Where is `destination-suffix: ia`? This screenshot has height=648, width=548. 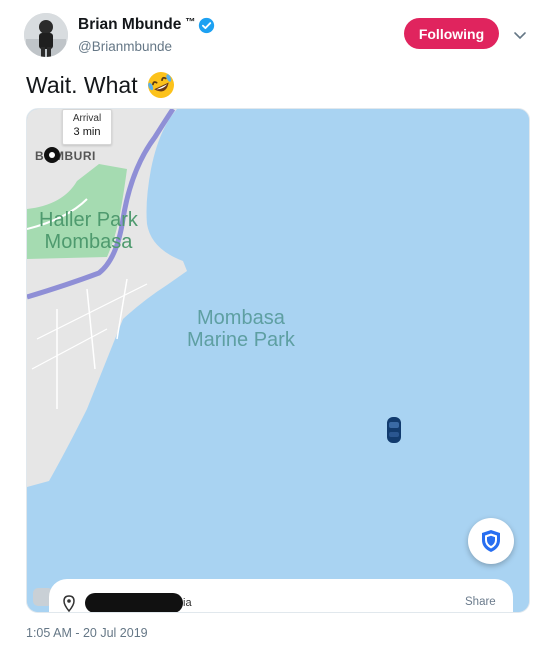
destination-suffix: ia is located at coordinates (187, 603).